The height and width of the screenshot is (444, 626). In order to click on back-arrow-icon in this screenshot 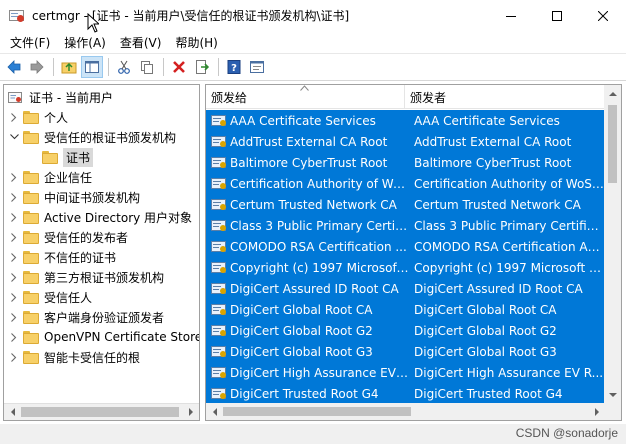, I will do `click(14, 67)`.